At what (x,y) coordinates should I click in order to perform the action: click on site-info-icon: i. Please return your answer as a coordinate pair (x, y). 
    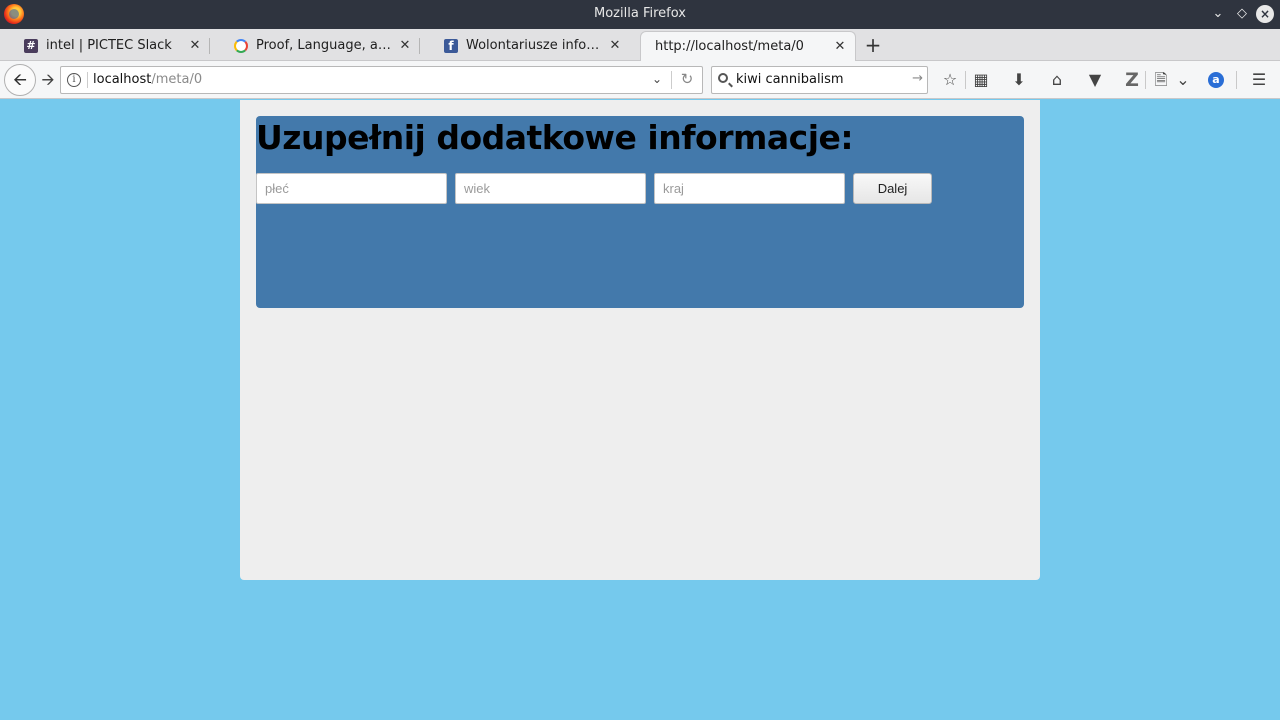
    Looking at the image, I should click on (74, 80).